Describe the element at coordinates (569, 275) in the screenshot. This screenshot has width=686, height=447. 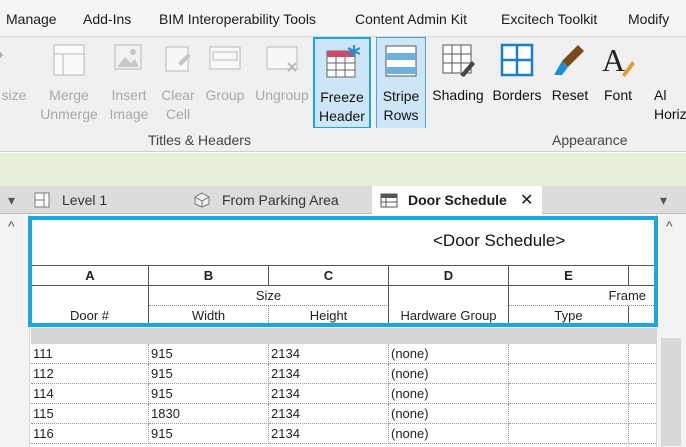
I see `column-letter-e: E` at that location.